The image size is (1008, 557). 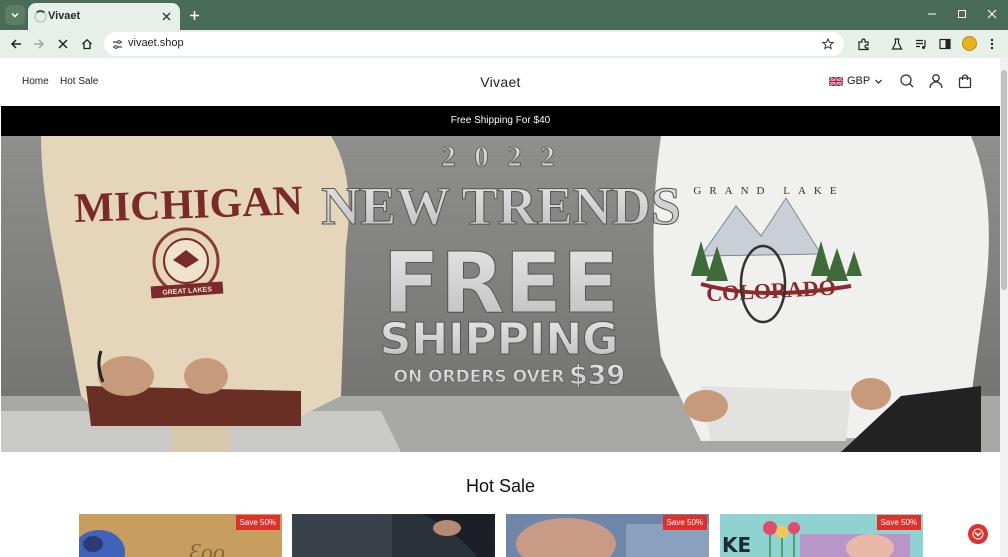 I want to click on arrow-left-icon, so click(x=15, y=44).